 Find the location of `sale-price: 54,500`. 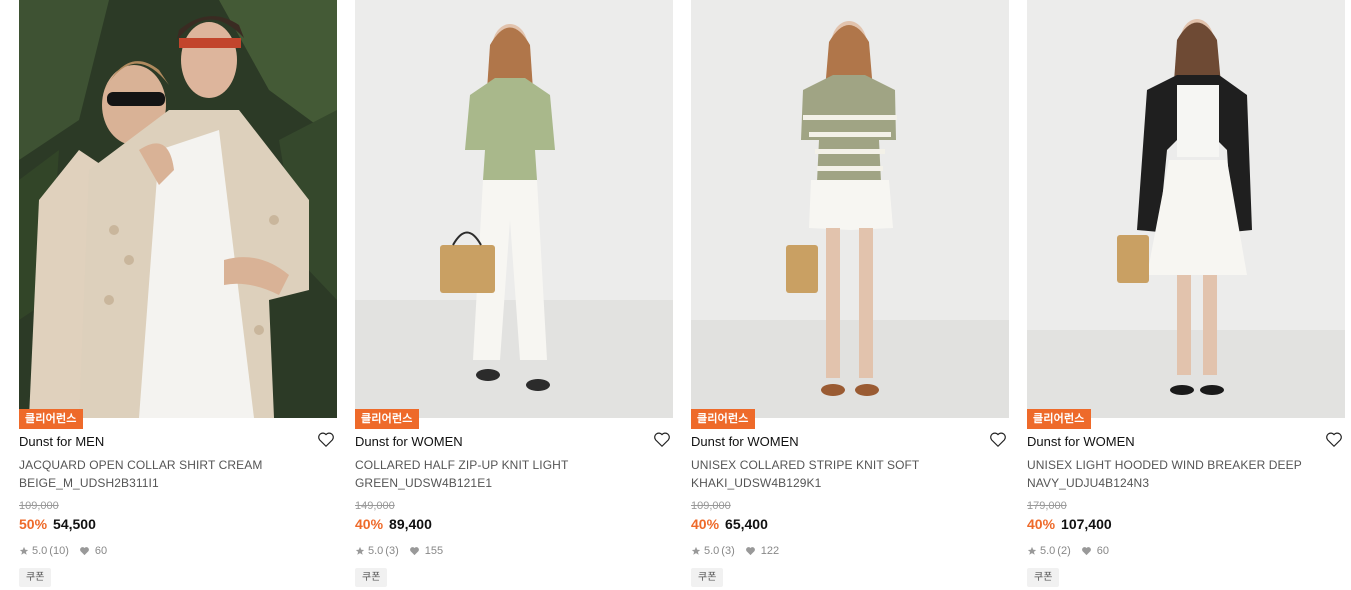

sale-price: 54,500 is located at coordinates (74, 524).